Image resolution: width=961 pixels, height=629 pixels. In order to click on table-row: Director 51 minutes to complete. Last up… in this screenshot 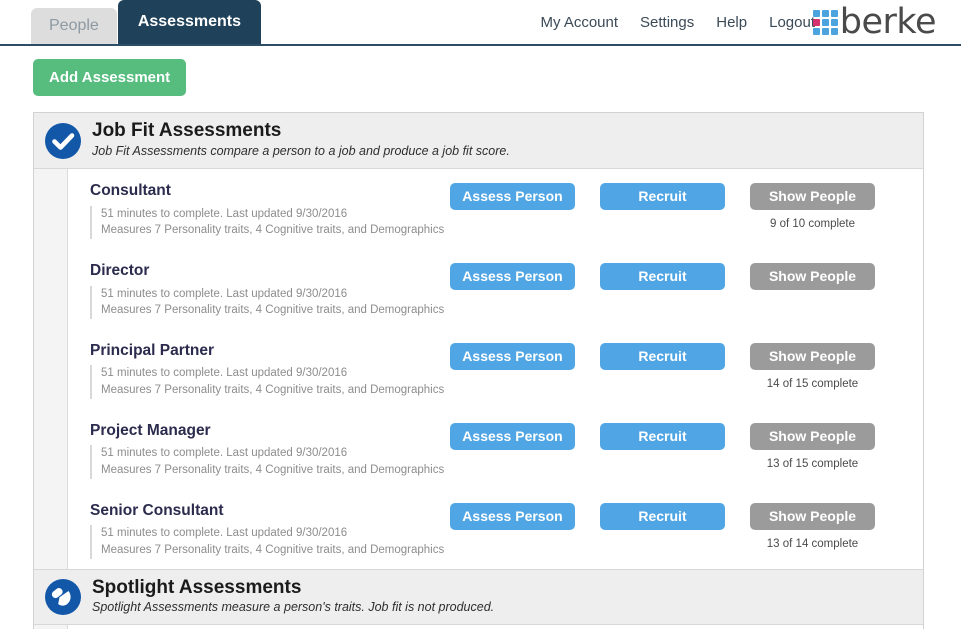, I will do `click(495, 289)`.